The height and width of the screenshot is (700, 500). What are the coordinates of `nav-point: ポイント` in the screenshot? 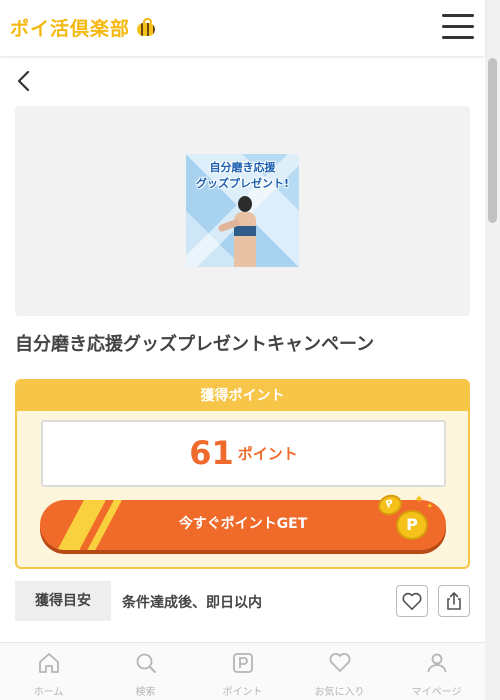 It's located at (242, 671).